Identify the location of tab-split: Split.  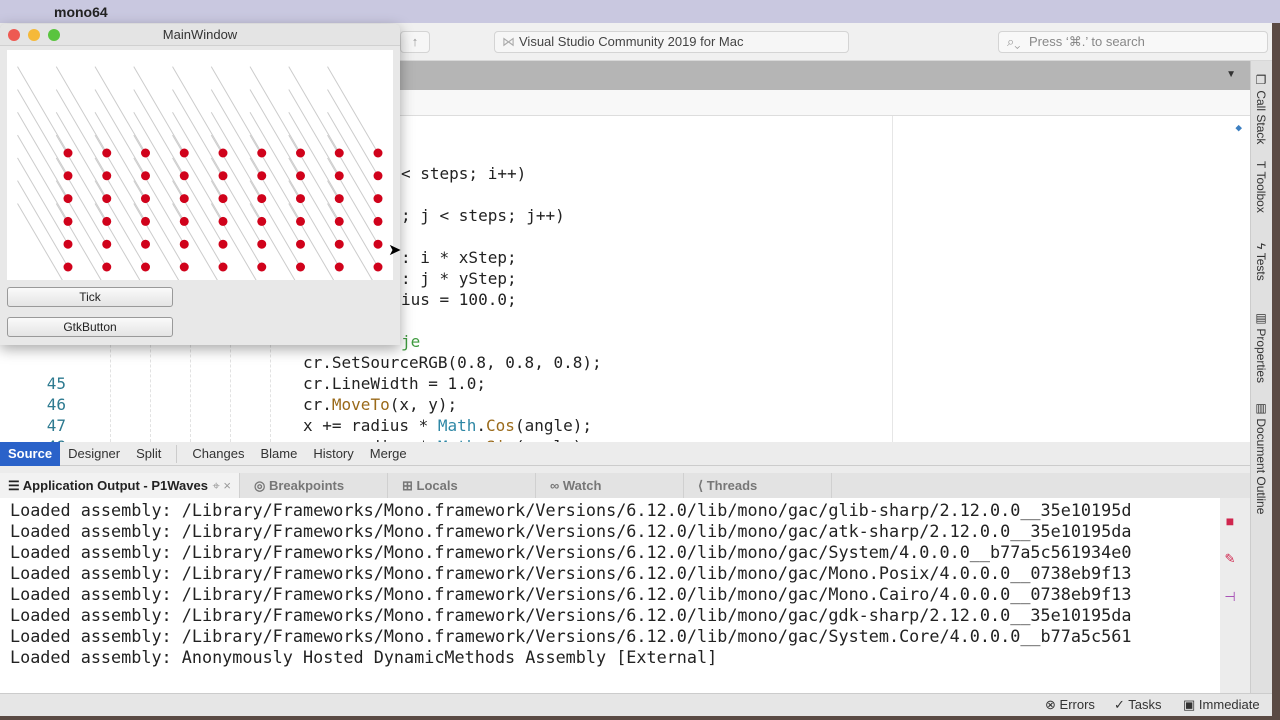
(148, 454).